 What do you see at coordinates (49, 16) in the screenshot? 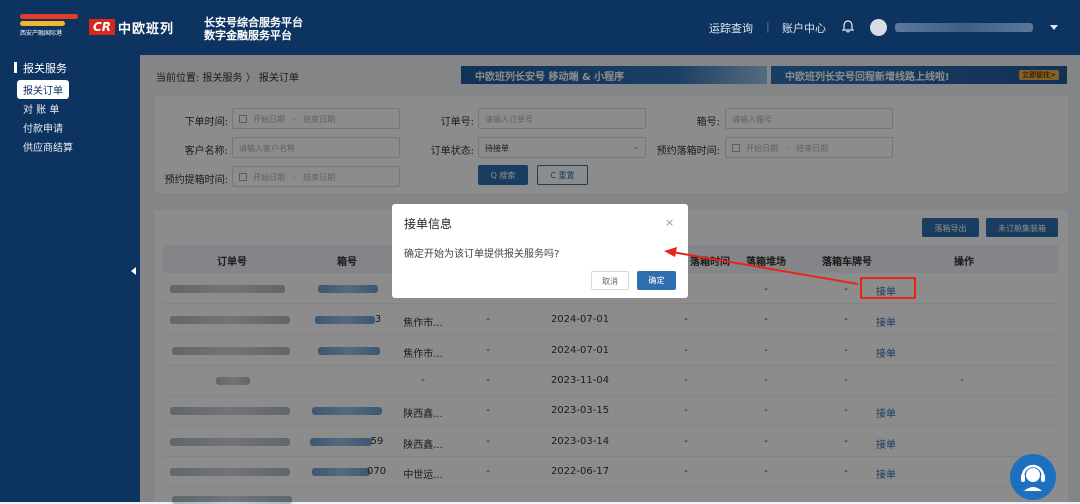
I see `logo-band-red` at bounding box center [49, 16].